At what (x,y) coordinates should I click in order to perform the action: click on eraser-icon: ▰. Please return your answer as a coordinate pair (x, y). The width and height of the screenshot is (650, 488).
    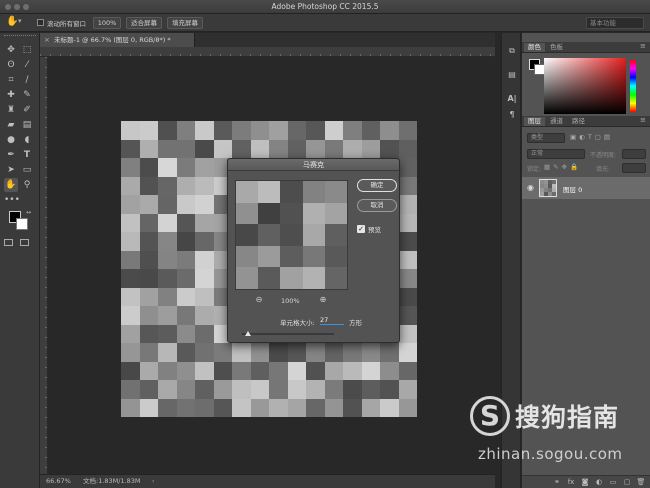
    Looking at the image, I should click on (11, 125).